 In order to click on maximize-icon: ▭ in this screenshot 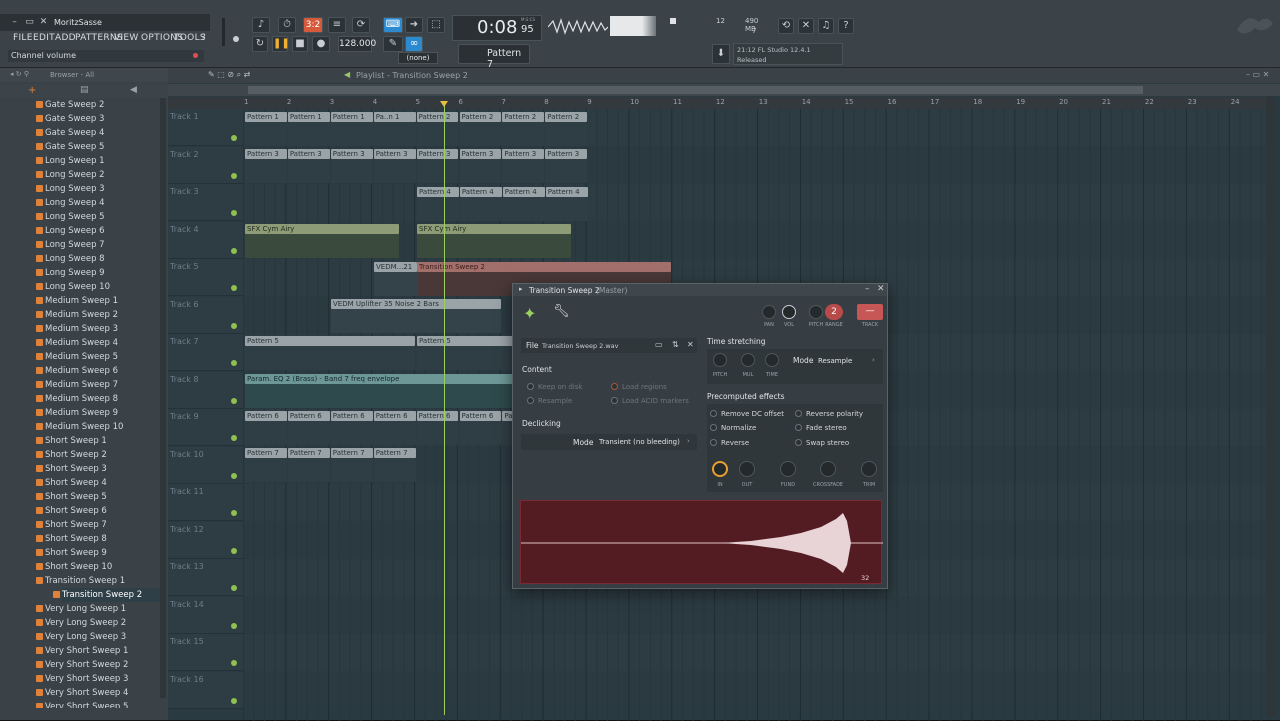, I will do `click(29, 22)`.